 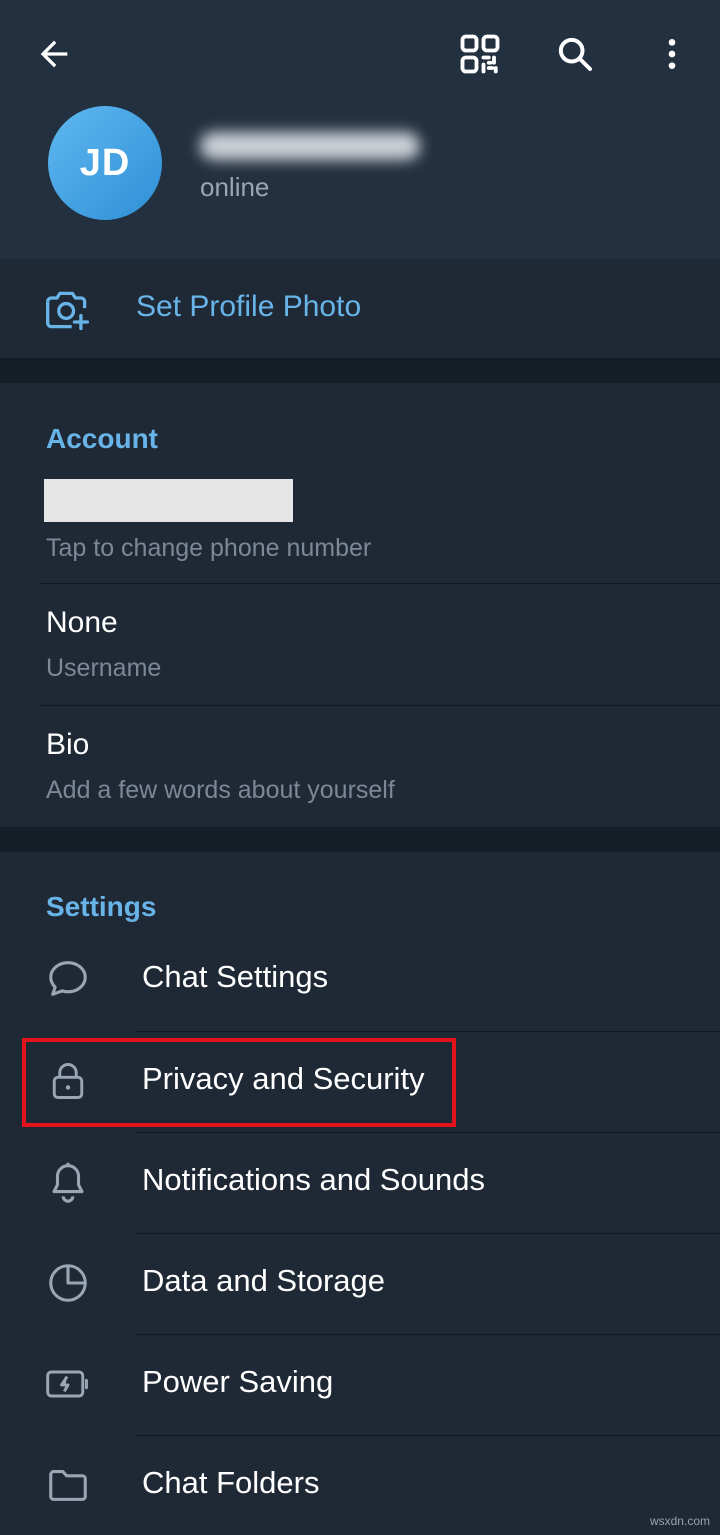 What do you see at coordinates (82, 622) in the screenshot?
I see `username-value: None` at bounding box center [82, 622].